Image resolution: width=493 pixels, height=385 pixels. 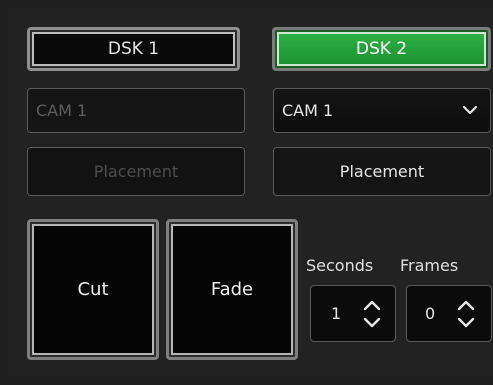 I want to click on placement-right-label: Placement, so click(x=382, y=171).